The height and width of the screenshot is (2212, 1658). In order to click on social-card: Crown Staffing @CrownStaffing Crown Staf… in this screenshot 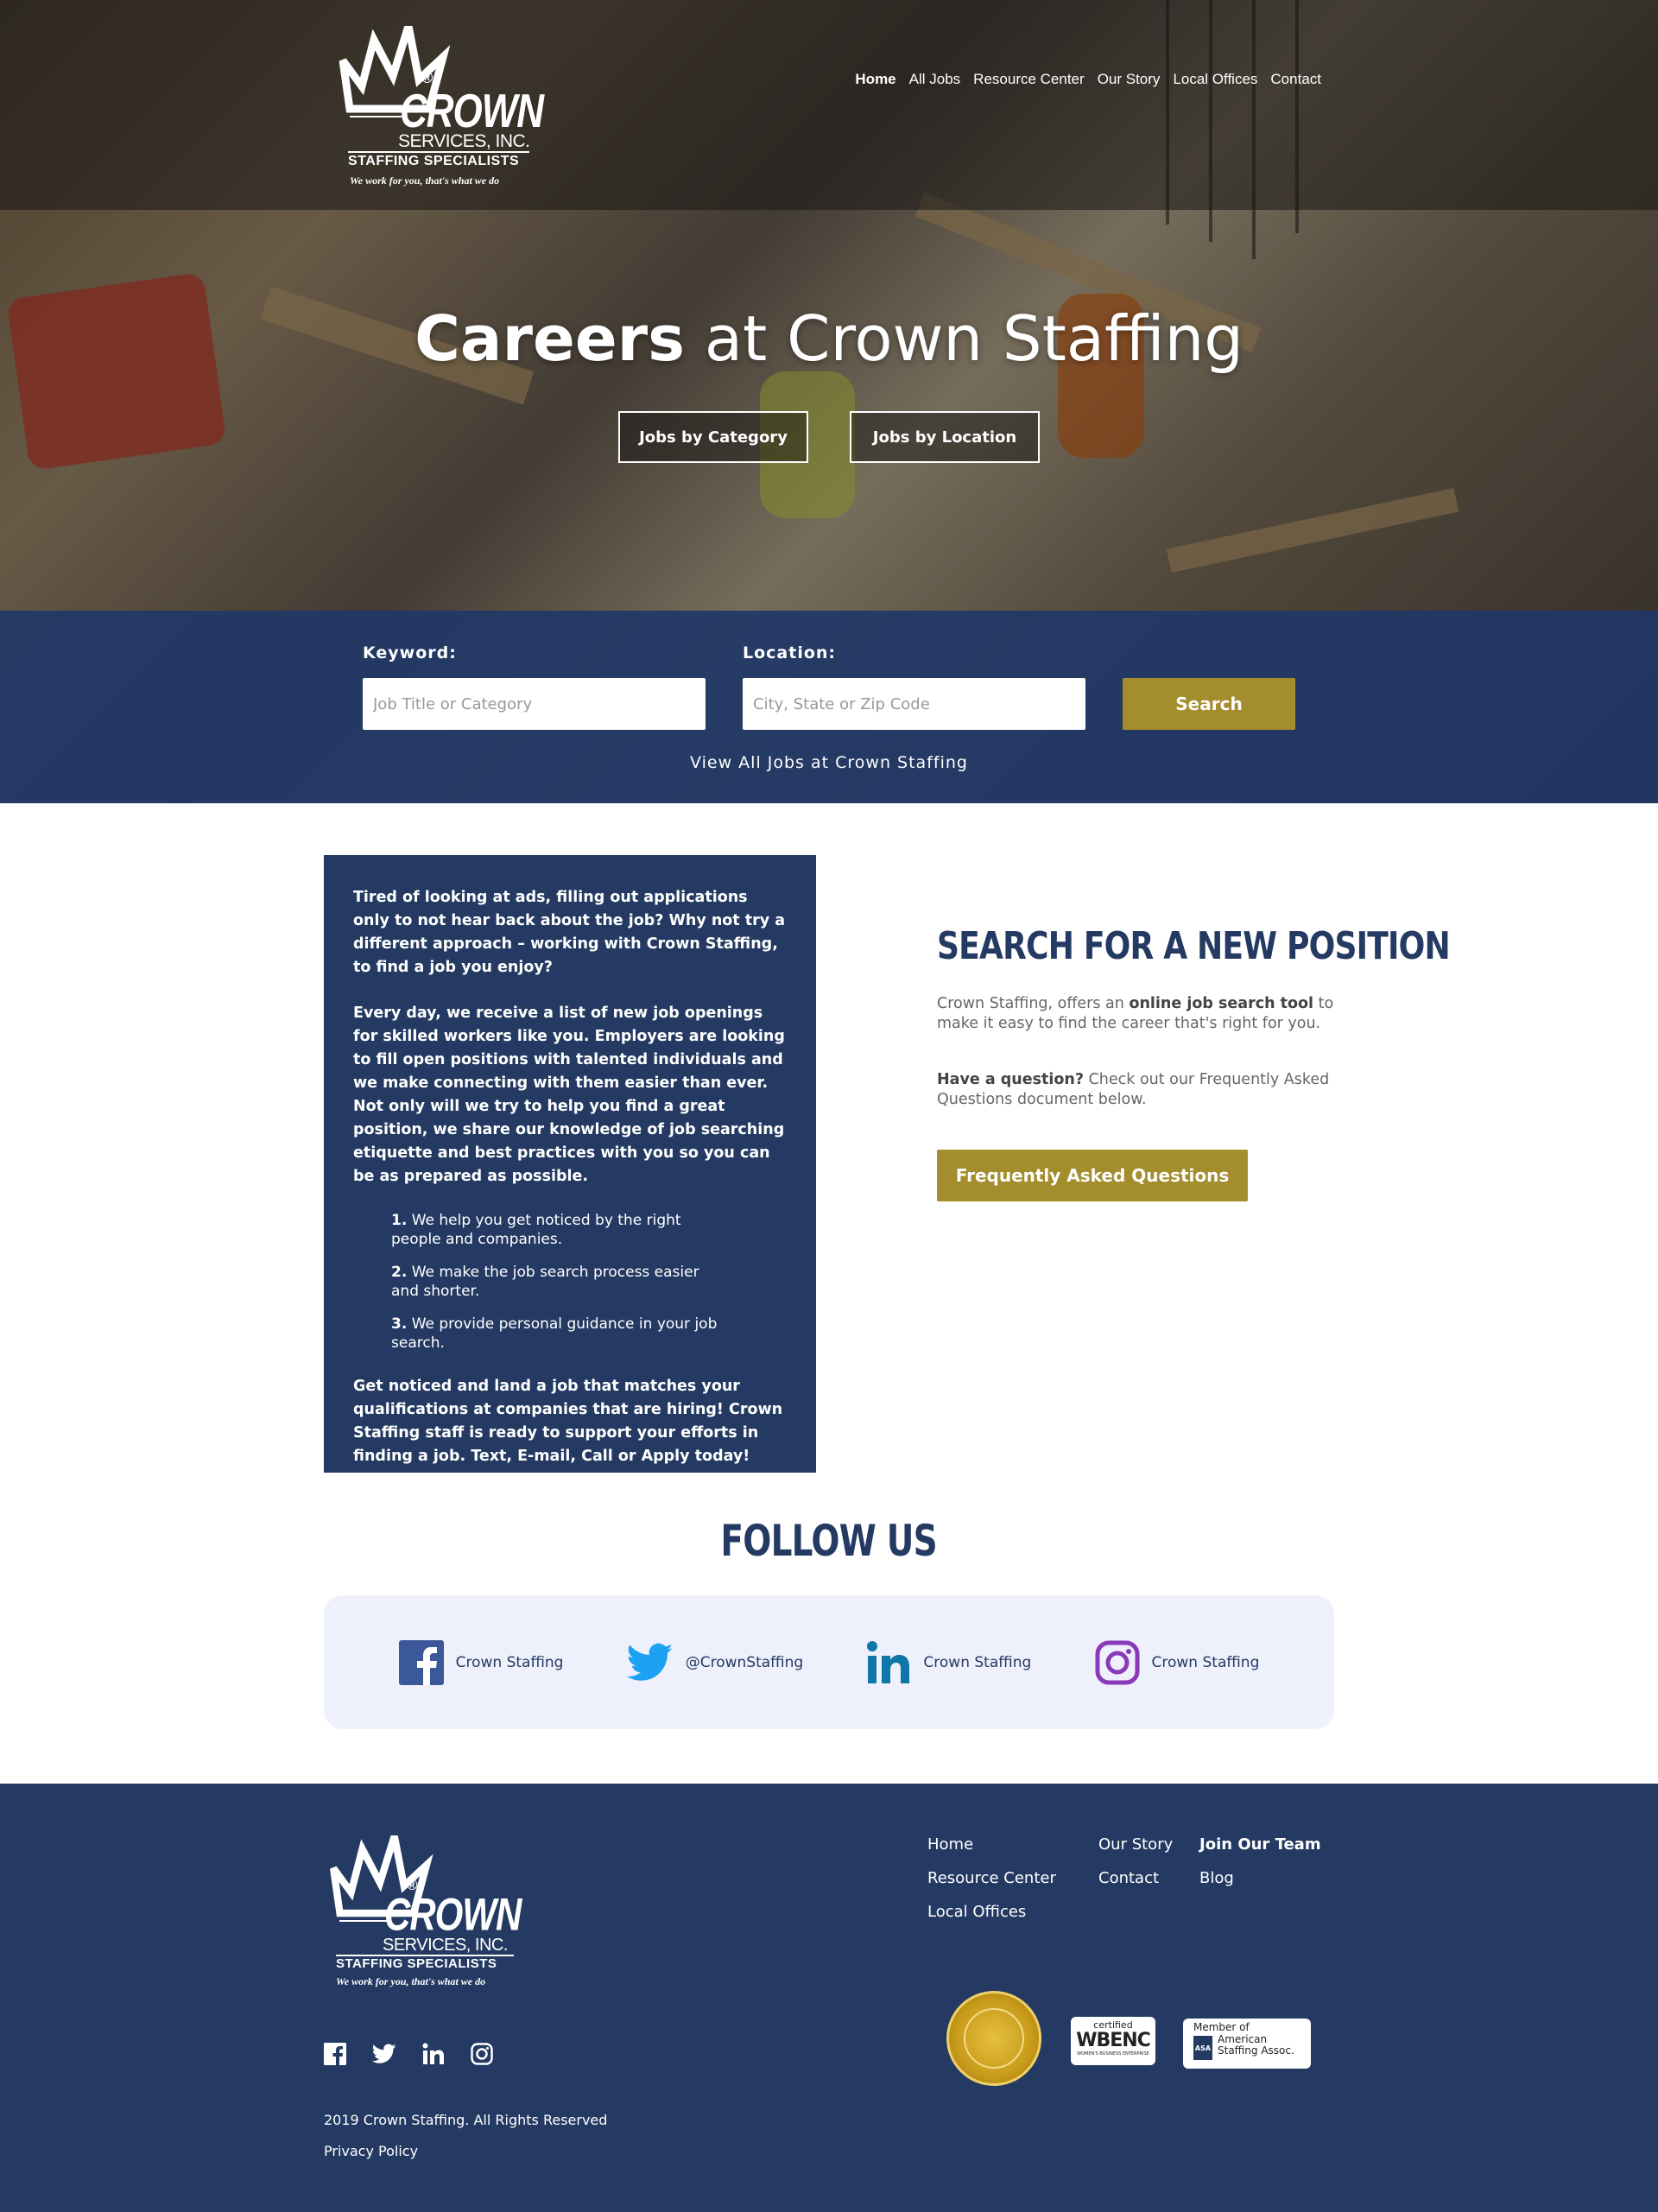, I will do `click(829, 1662)`.